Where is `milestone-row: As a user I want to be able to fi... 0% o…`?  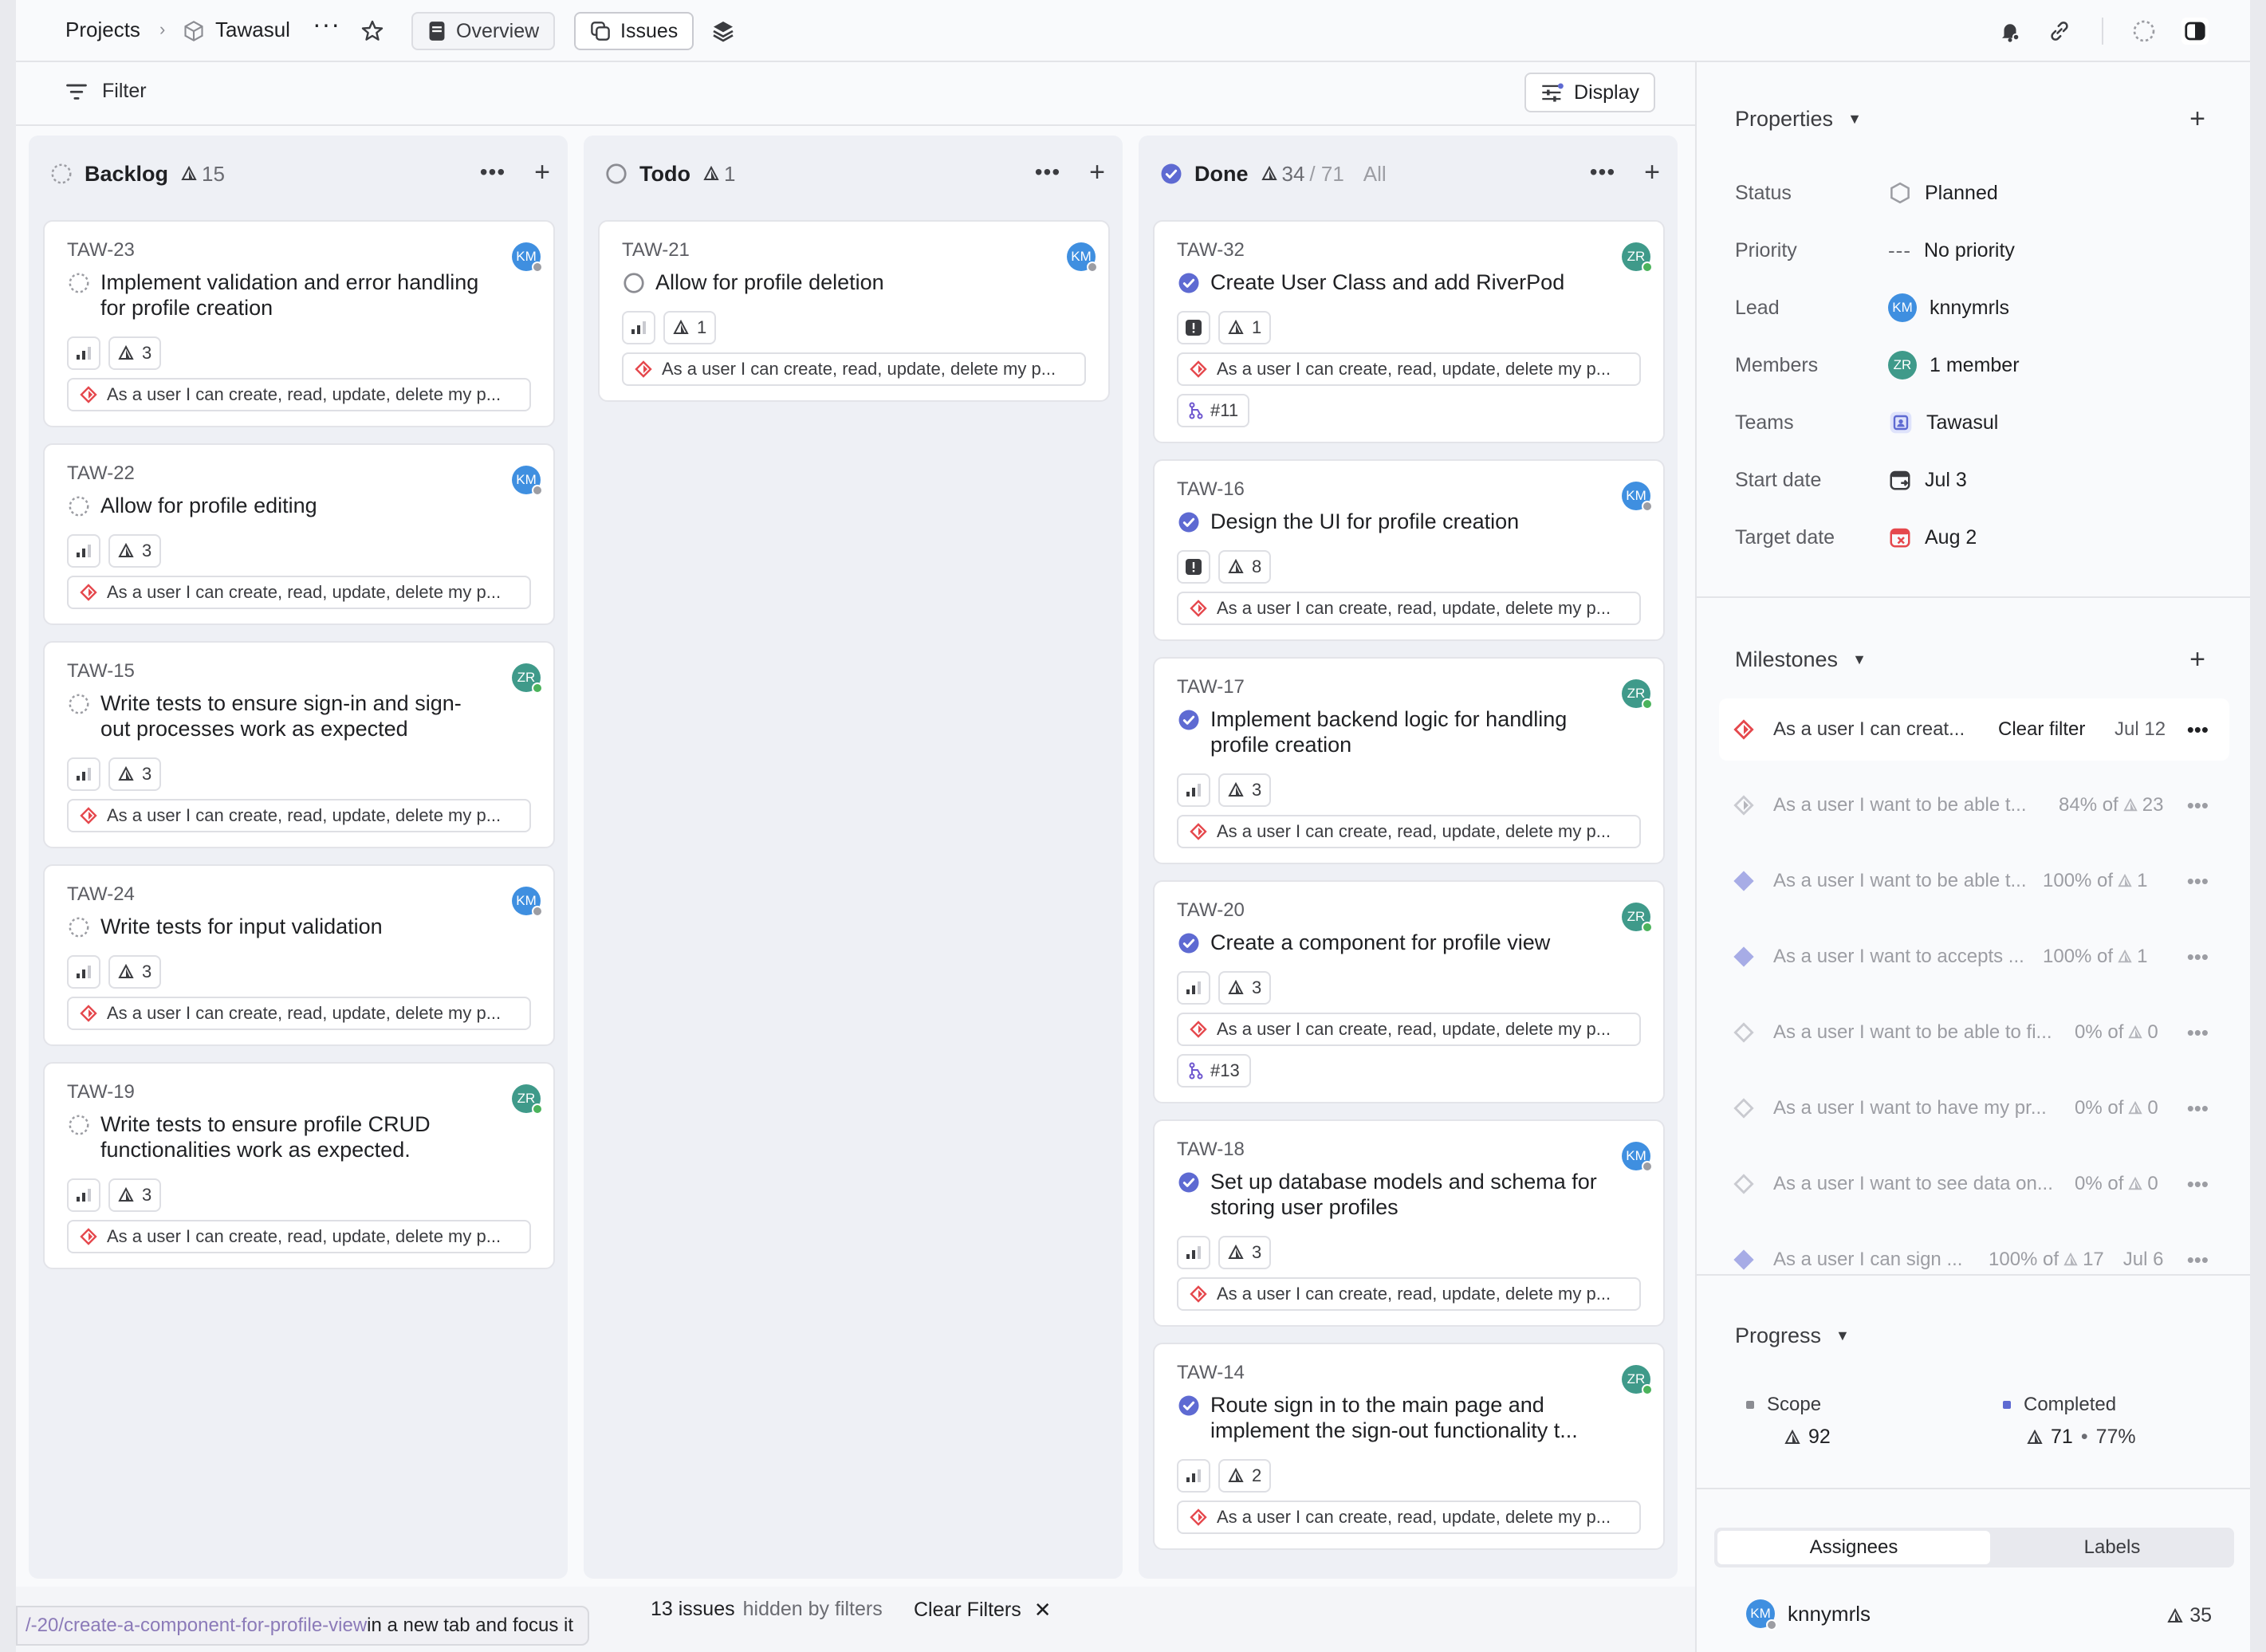
milestone-row: As a user I want to be able to fi... 0% o… is located at coordinates (1974, 1032).